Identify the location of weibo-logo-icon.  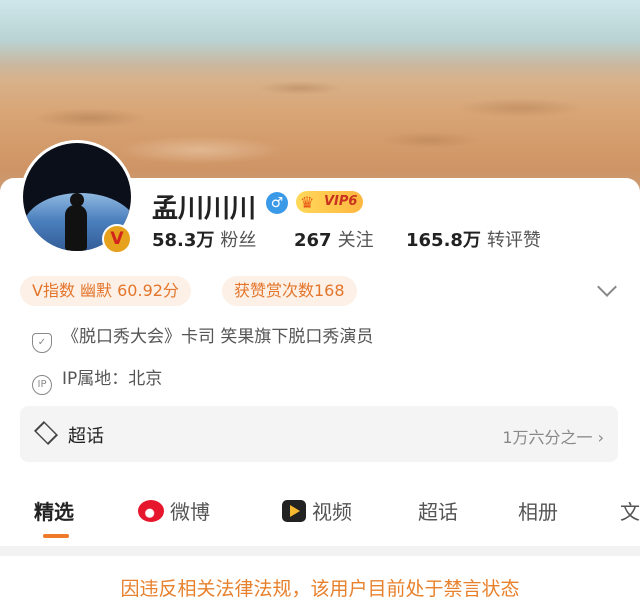
(151, 511).